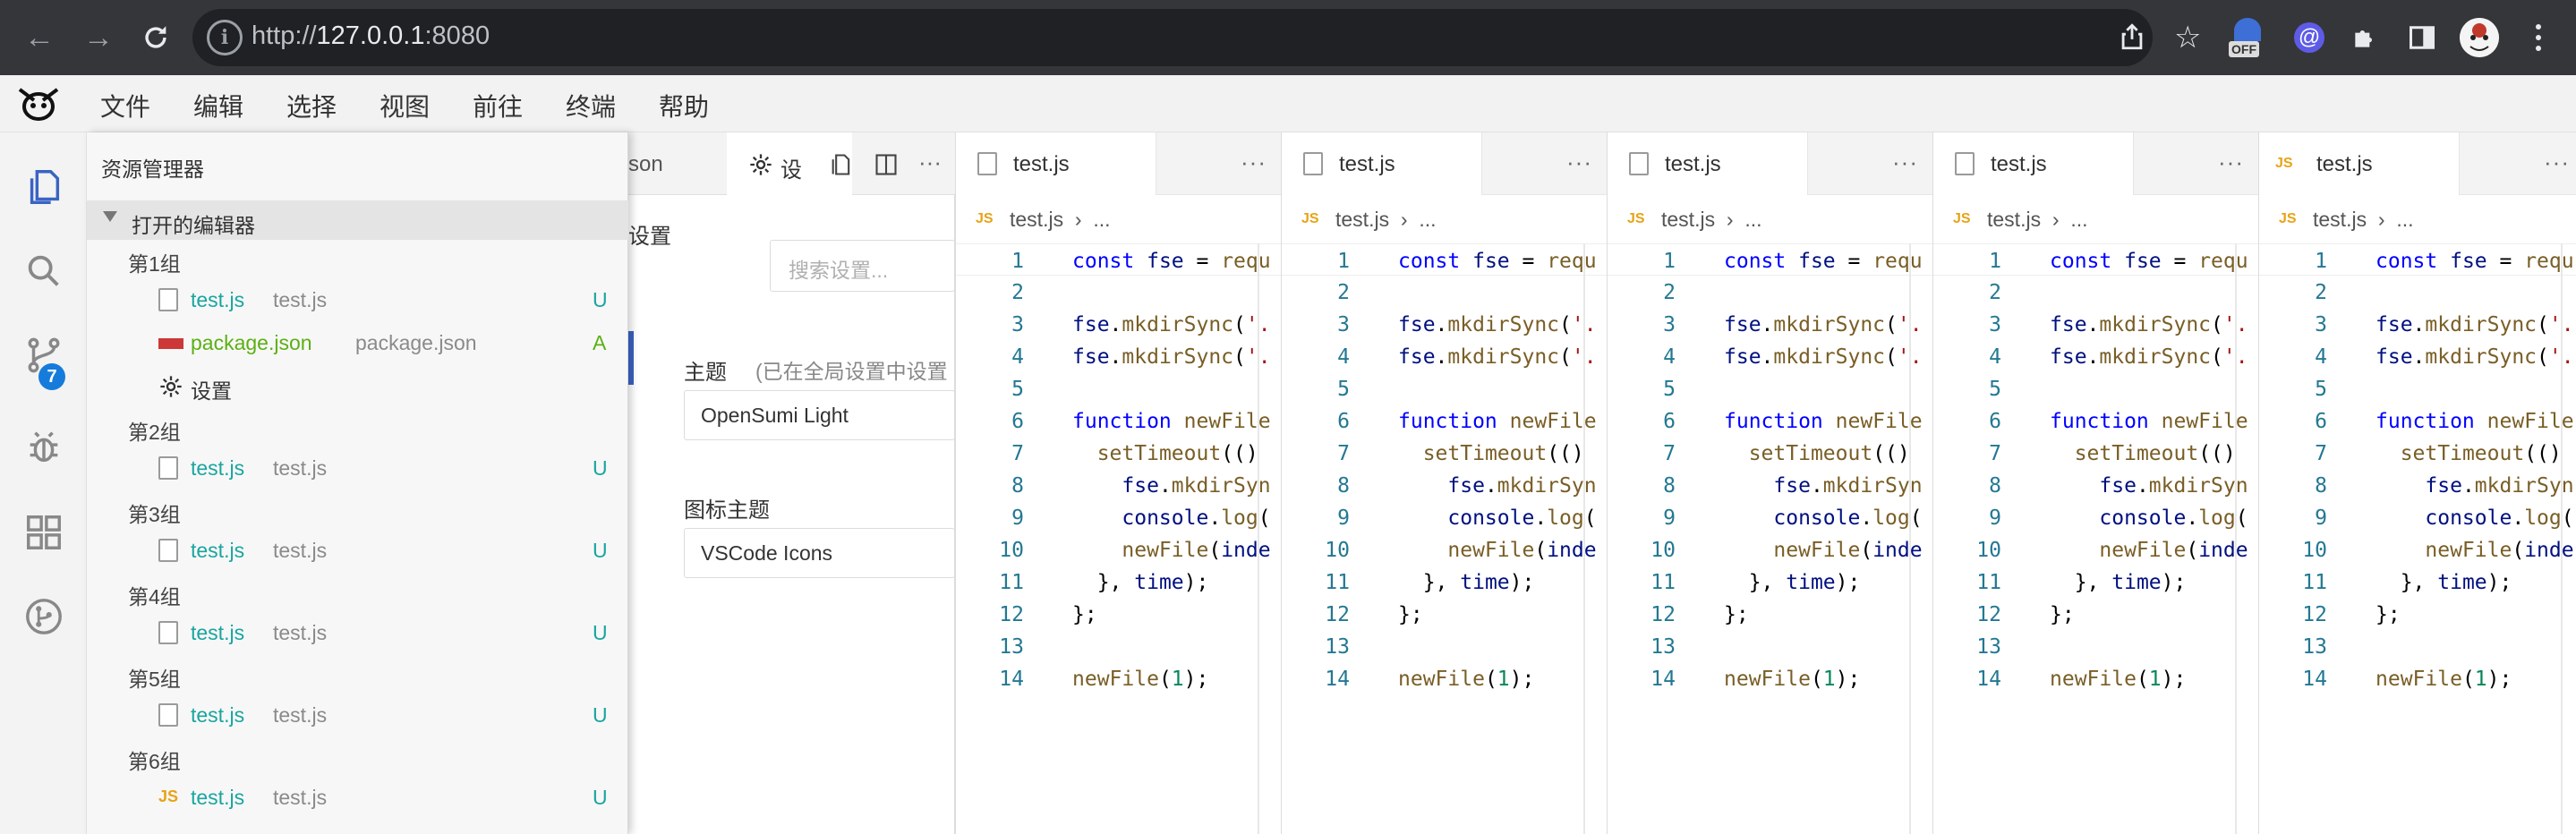  What do you see at coordinates (841, 167) in the screenshot?
I see `open-settings-json-icon` at bounding box center [841, 167].